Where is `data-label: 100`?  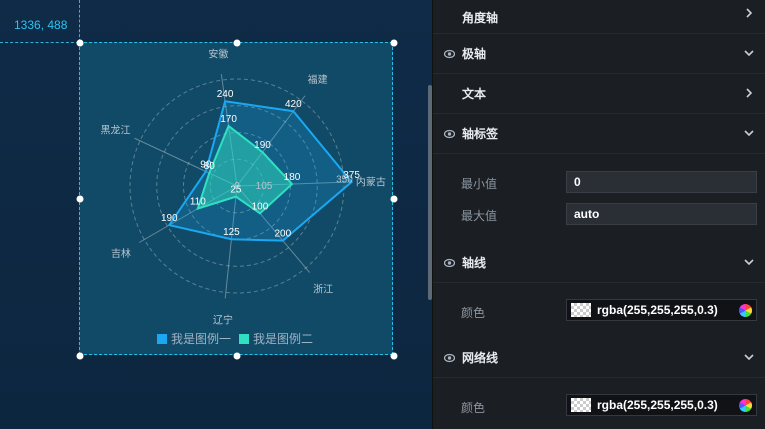
data-label: 100 is located at coordinates (260, 206).